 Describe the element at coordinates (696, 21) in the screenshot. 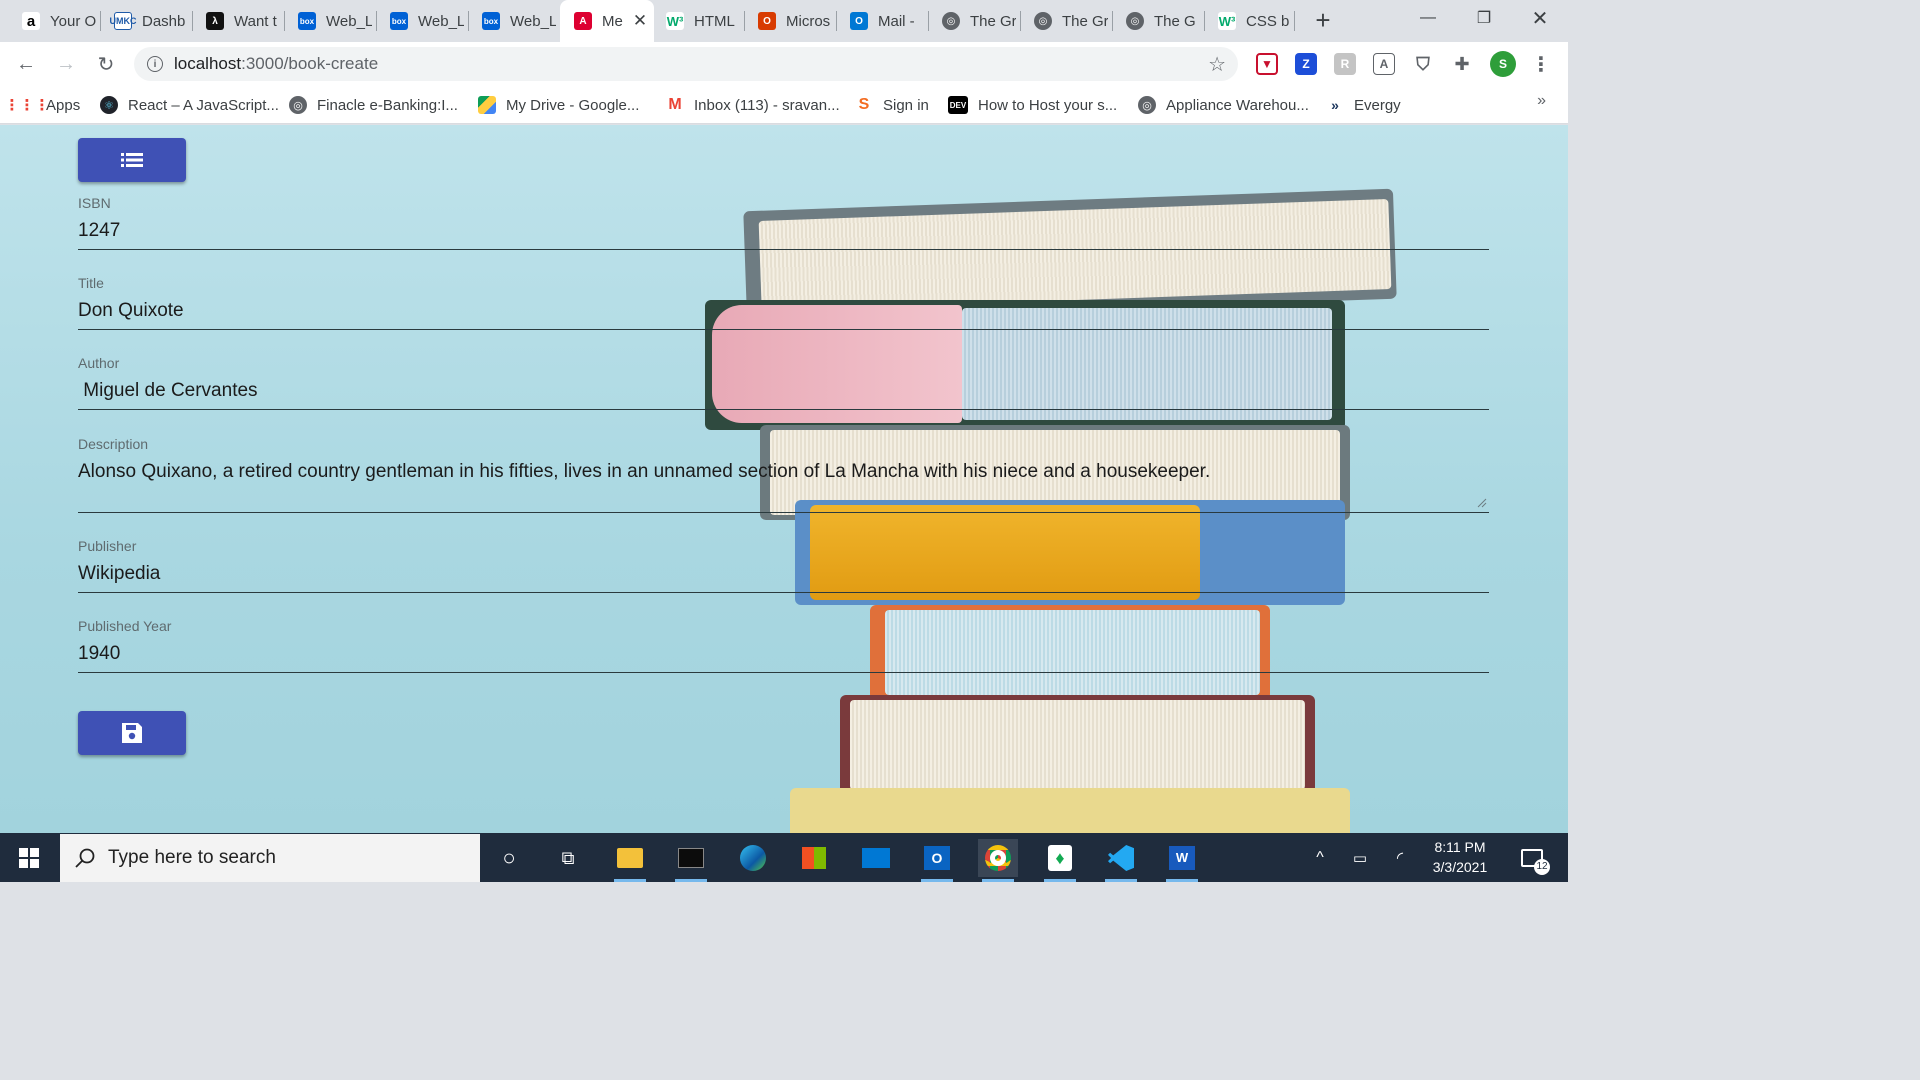

I see `browser-tab: W³ HTML` at that location.